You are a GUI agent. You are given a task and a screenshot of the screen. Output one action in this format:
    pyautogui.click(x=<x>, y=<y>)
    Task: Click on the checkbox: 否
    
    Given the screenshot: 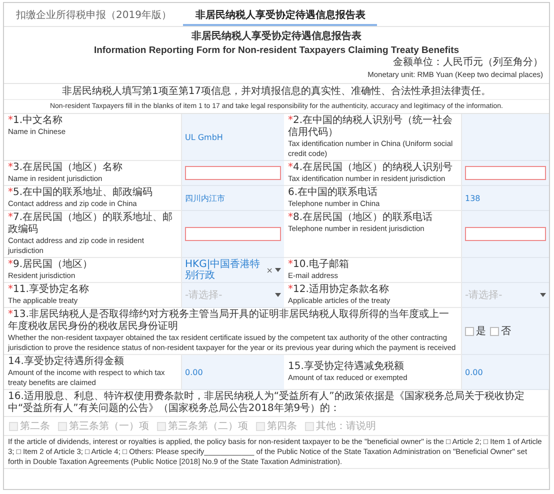 What is the action you would take?
    pyautogui.click(x=500, y=331)
    